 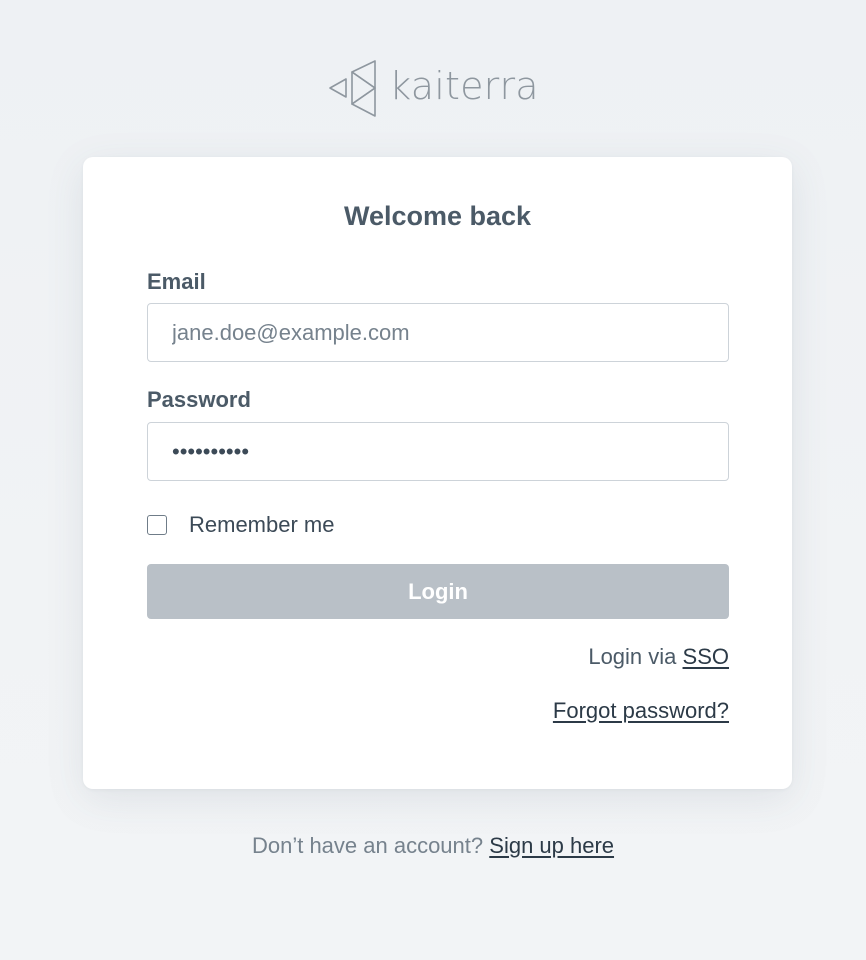 I want to click on login-button: Login, so click(x=438, y=591).